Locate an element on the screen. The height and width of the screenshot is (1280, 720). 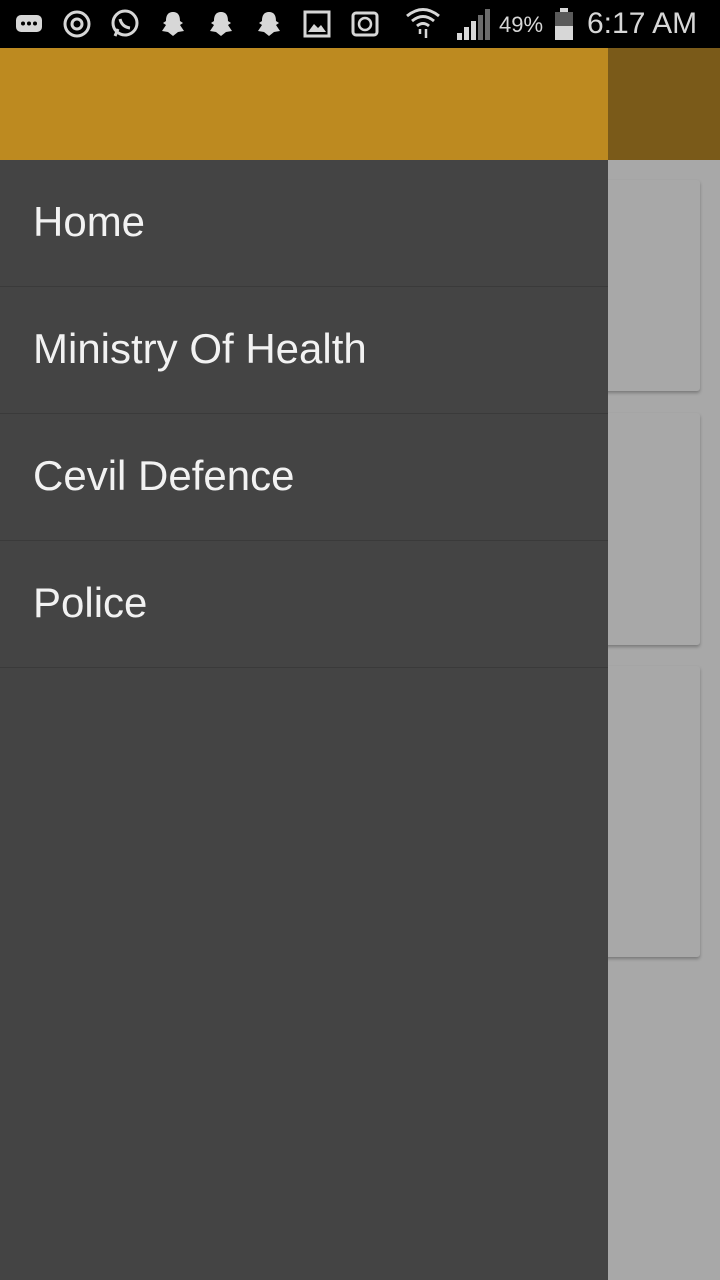
menu-item-ministry-of-health: Ministry Of Health is located at coordinates (304, 350).